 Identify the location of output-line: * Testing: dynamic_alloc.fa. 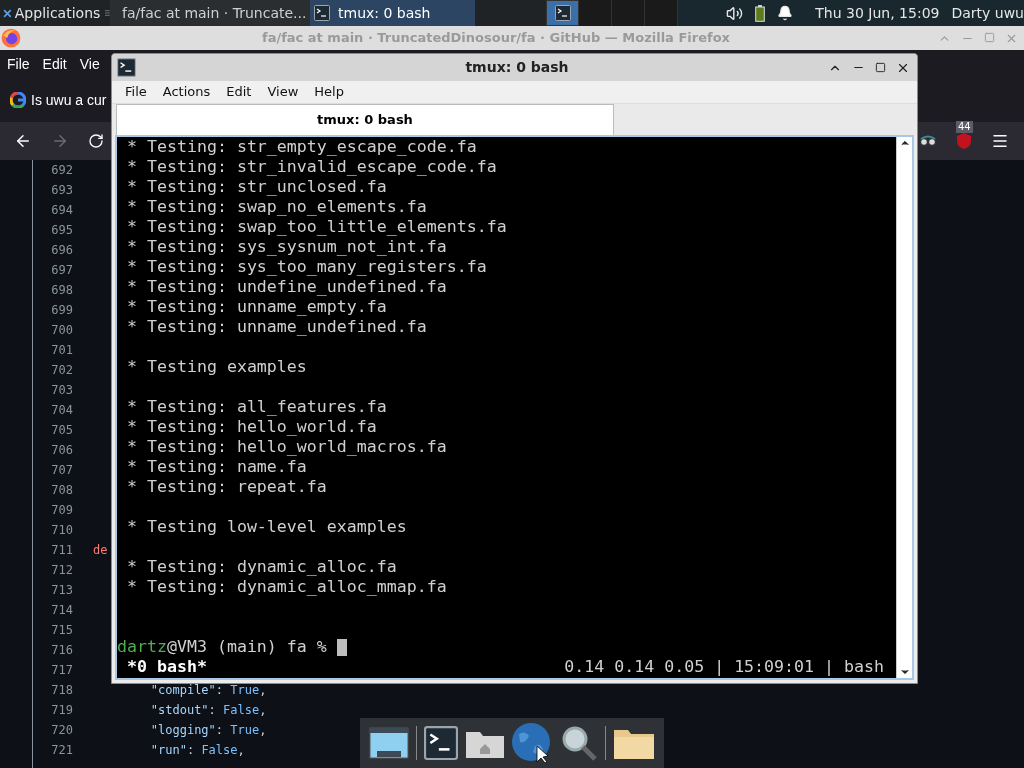
(262, 566).